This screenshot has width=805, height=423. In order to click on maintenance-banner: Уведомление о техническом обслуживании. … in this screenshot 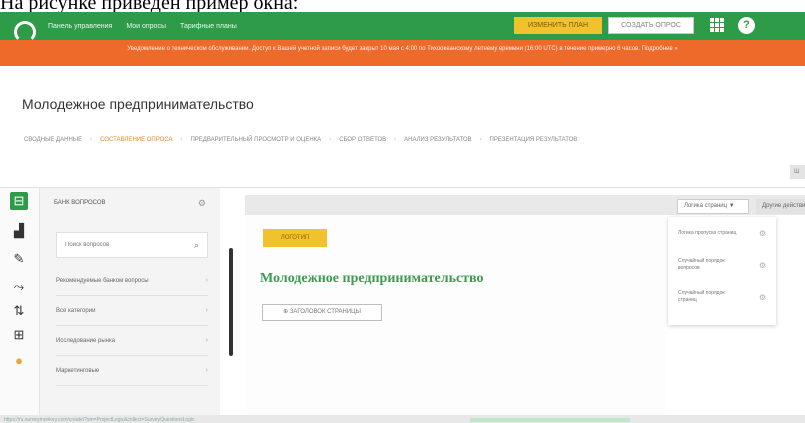, I will do `click(402, 53)`.